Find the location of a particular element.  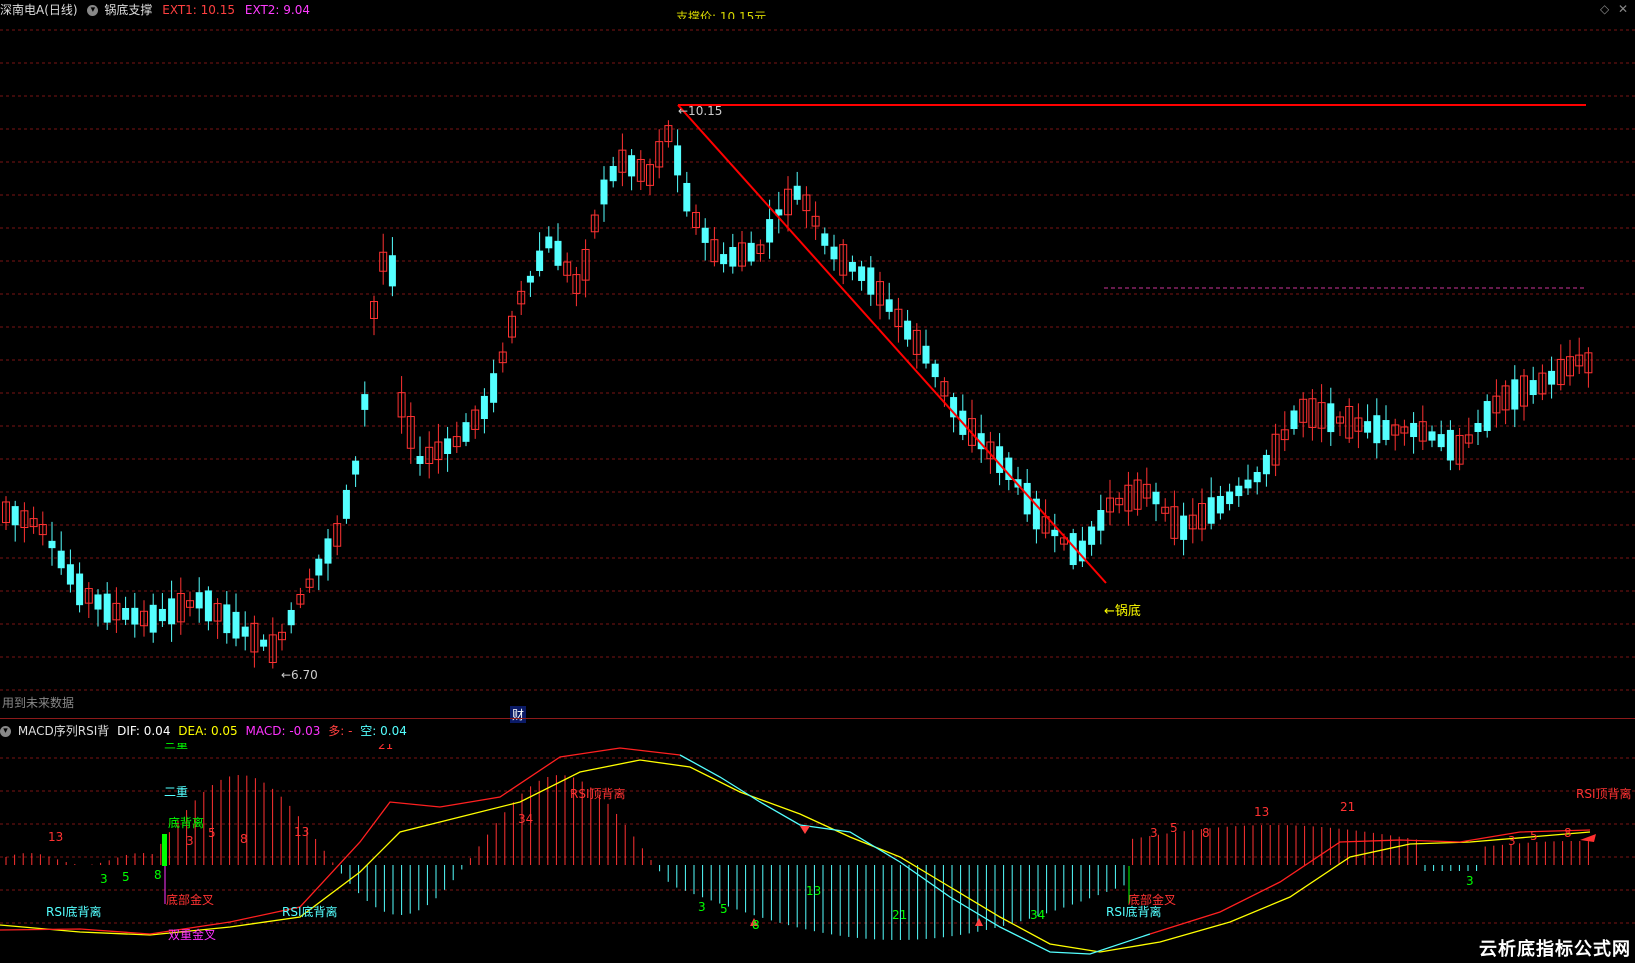

diamond-marker-icon is located at coordinates (805, 830).